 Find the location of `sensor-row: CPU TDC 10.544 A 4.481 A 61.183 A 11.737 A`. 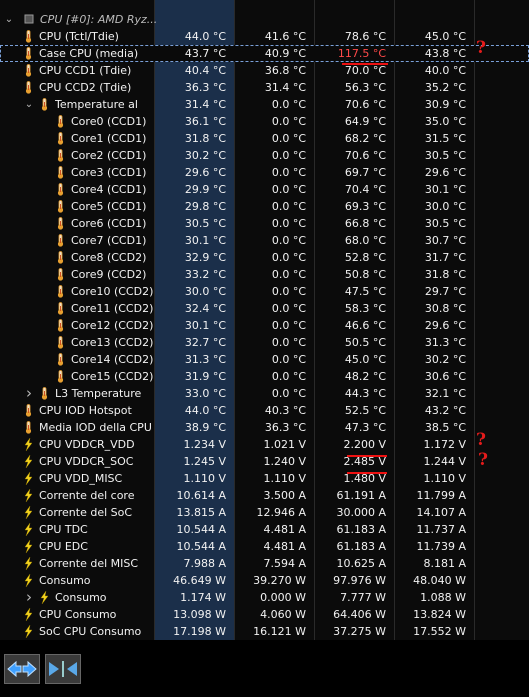

sensor-row: CPU TDC 10.544 A 4.481 A 61.183 A 11.737 A is located at coordinates (264, 529).